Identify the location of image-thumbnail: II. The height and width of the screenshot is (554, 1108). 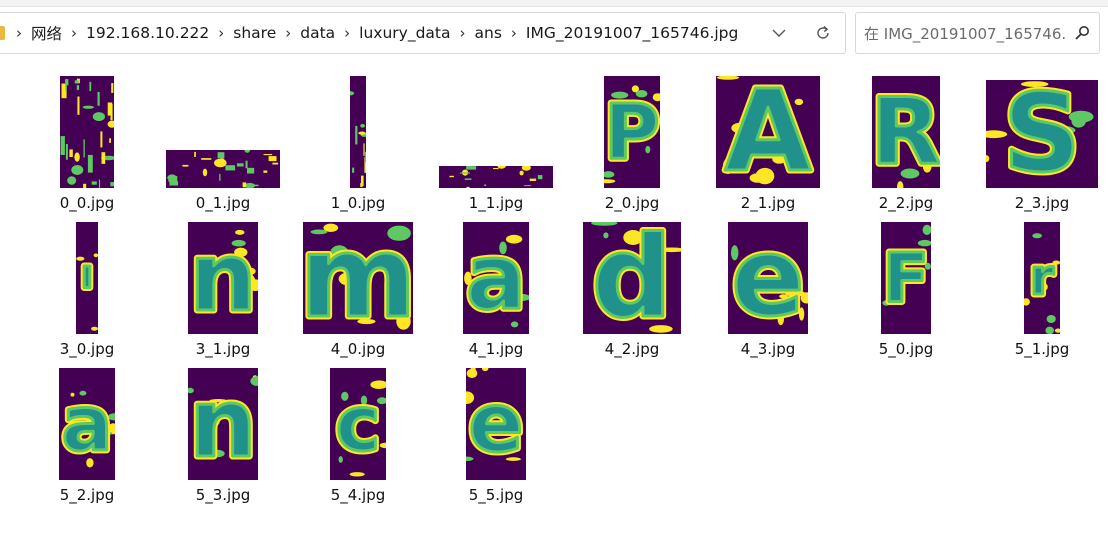
(87, 278).